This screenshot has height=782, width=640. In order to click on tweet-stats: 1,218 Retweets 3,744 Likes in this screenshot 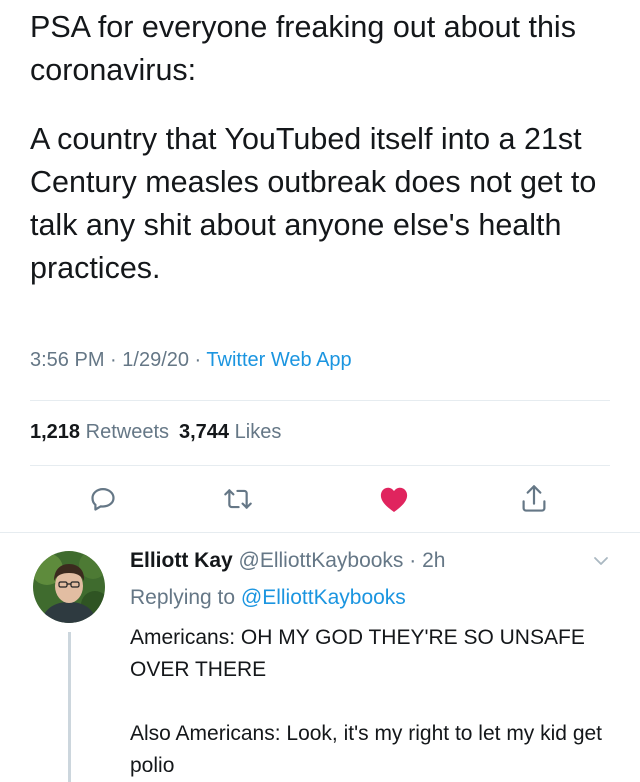, I will do `click(155, 432)`.